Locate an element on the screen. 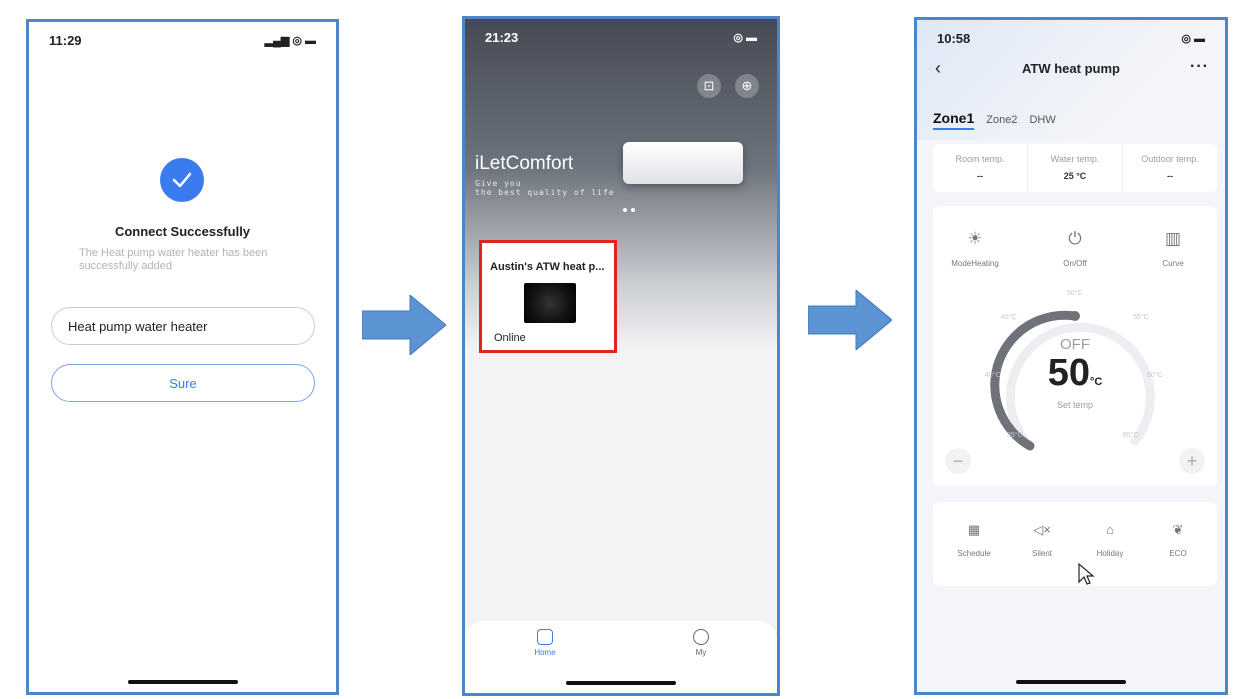 This screenshot has width=1253, height=699. power-icon: ⏻ is located at coordinates (1075, 238).